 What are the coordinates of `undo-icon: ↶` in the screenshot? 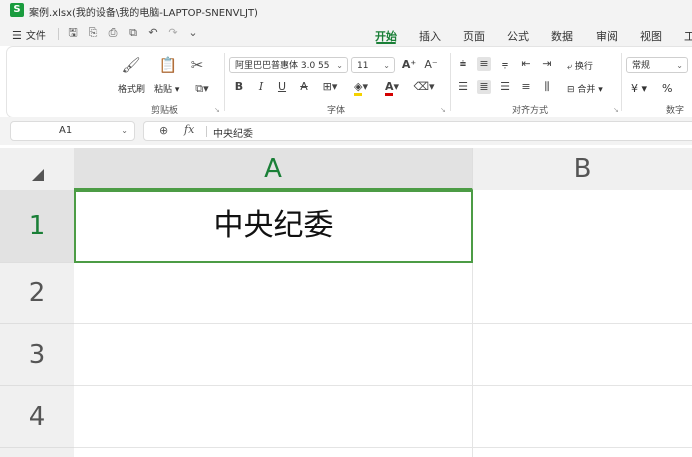 It's located at (153, 33).